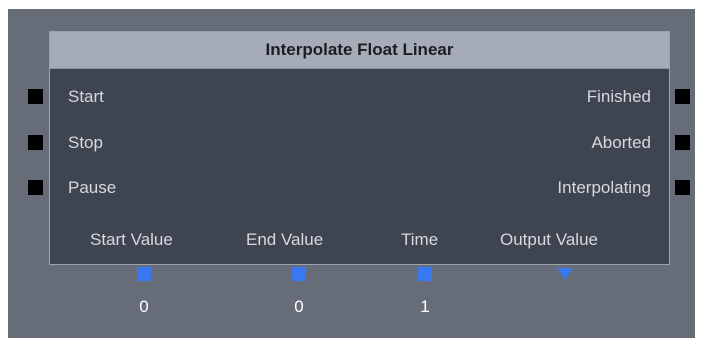 This screenshot has width=704, height=340. I want to click on flow-input-label-stop: Stop, so click(85, 142).